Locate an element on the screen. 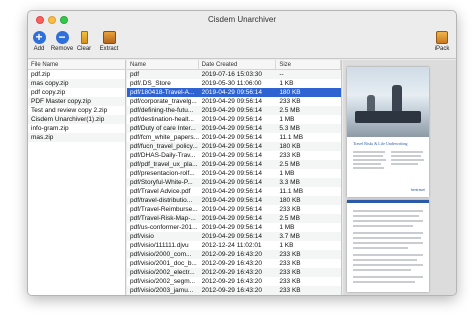 The image size is (474, 336). archive-item: pdf copy.zip is located at coordinates (76, 92).